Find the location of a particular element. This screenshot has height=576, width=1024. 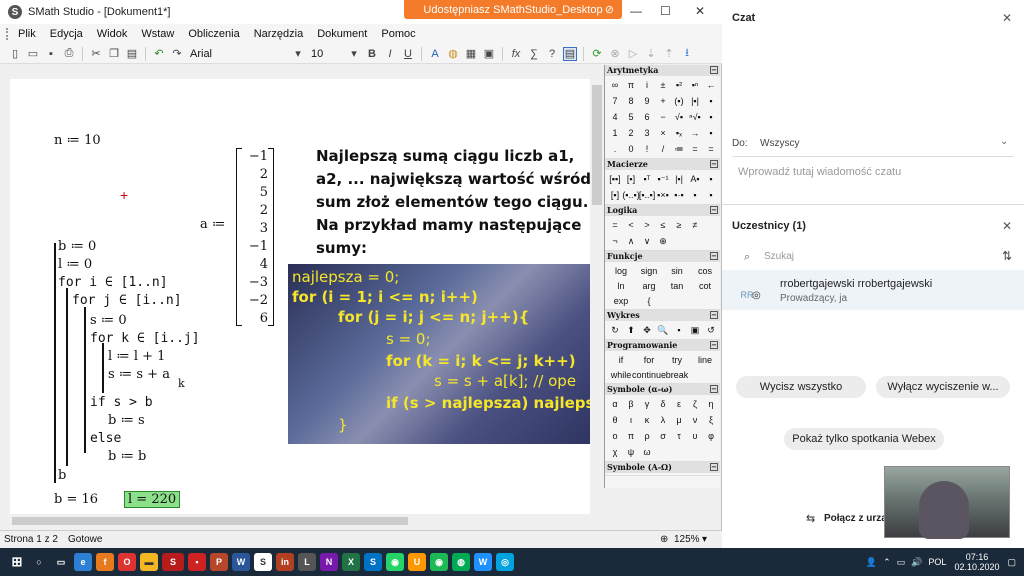

code-line: for i ∈ [1..n] is located at coordinates (113, 282).